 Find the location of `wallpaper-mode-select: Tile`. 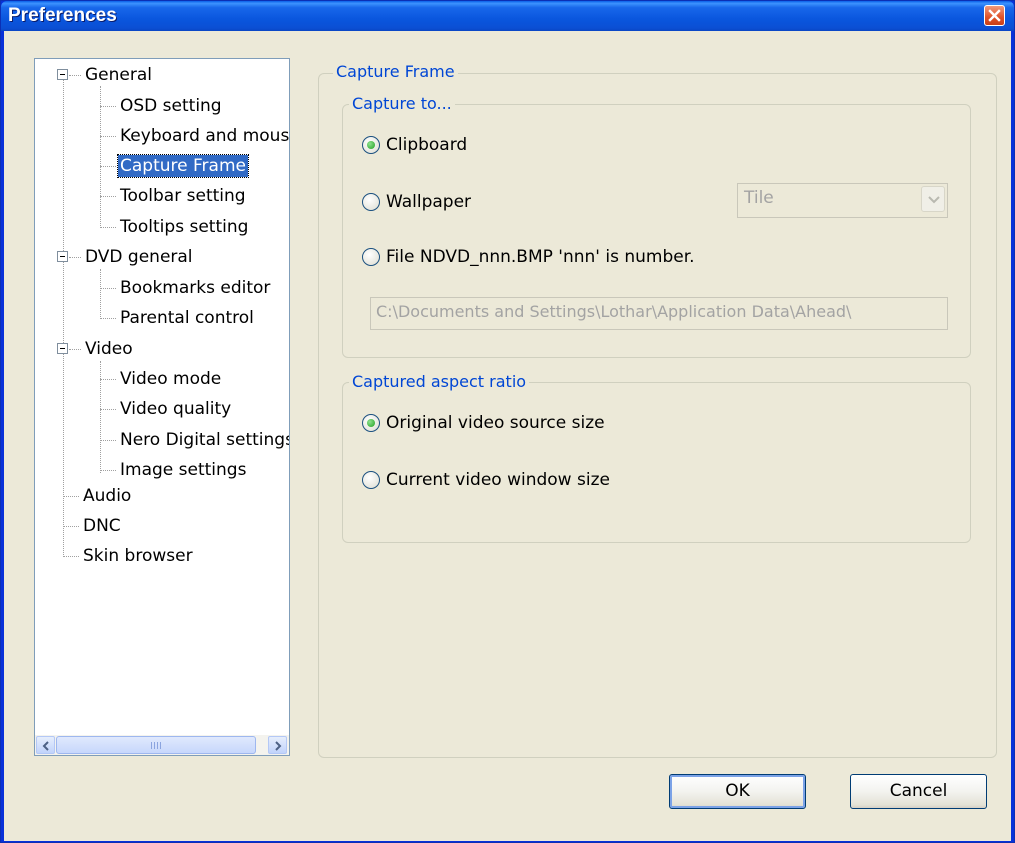

wallpaper-mode-select: Tile is located at coordinates (842, 200).